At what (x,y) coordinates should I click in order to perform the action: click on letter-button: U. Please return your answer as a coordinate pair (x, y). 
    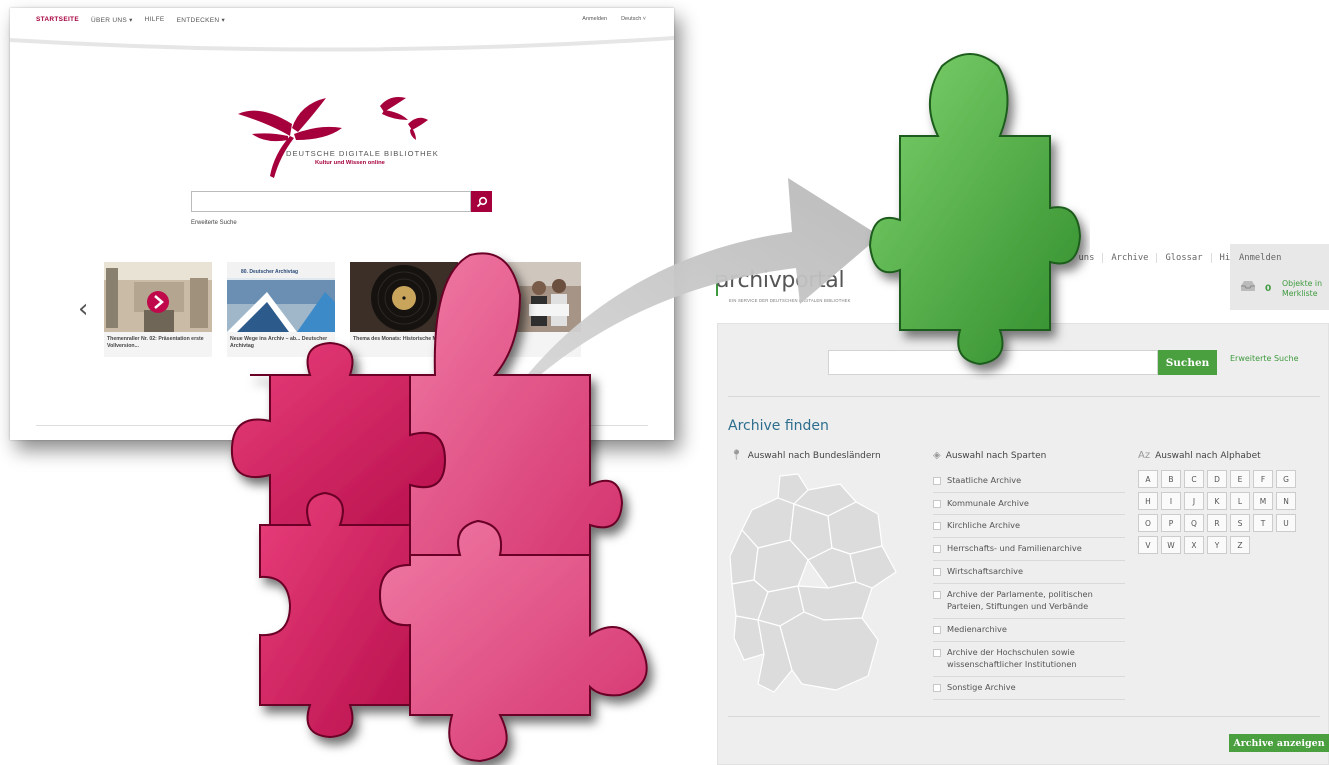
    Looking at the image, I should click on (1286, 523).